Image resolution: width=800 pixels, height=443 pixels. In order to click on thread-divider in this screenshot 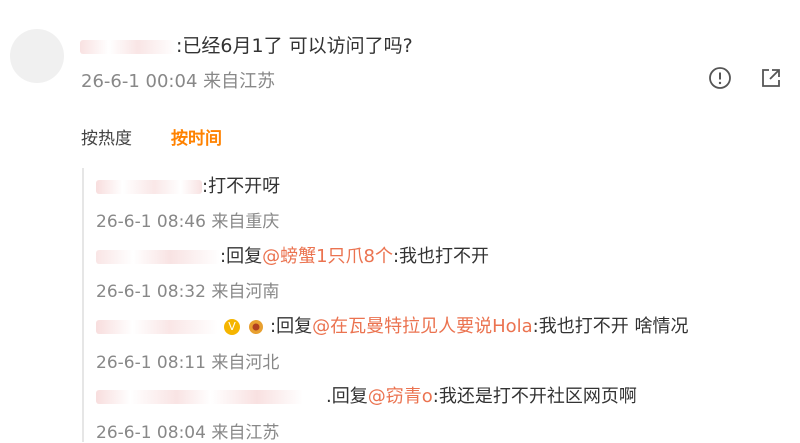, I will do `click(83, 305)`.